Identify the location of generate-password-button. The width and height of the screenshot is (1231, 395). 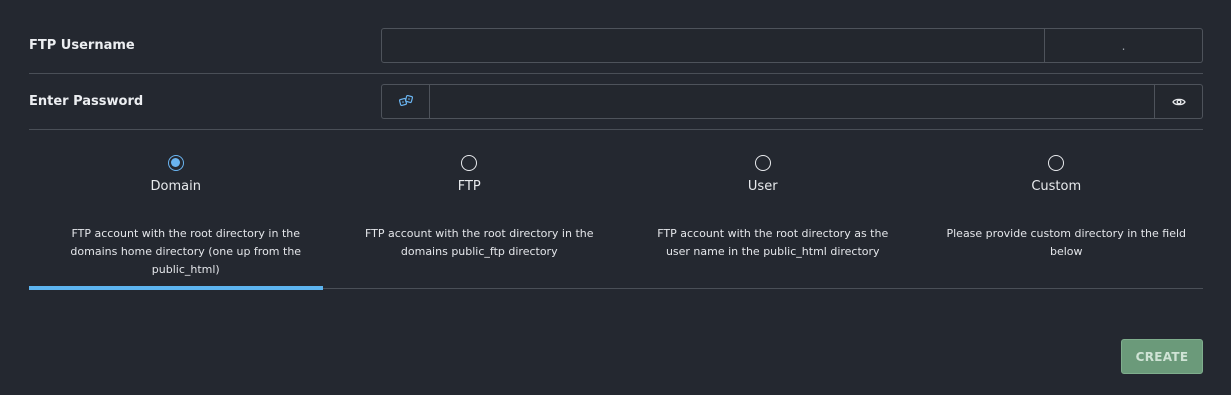
(405, 101).